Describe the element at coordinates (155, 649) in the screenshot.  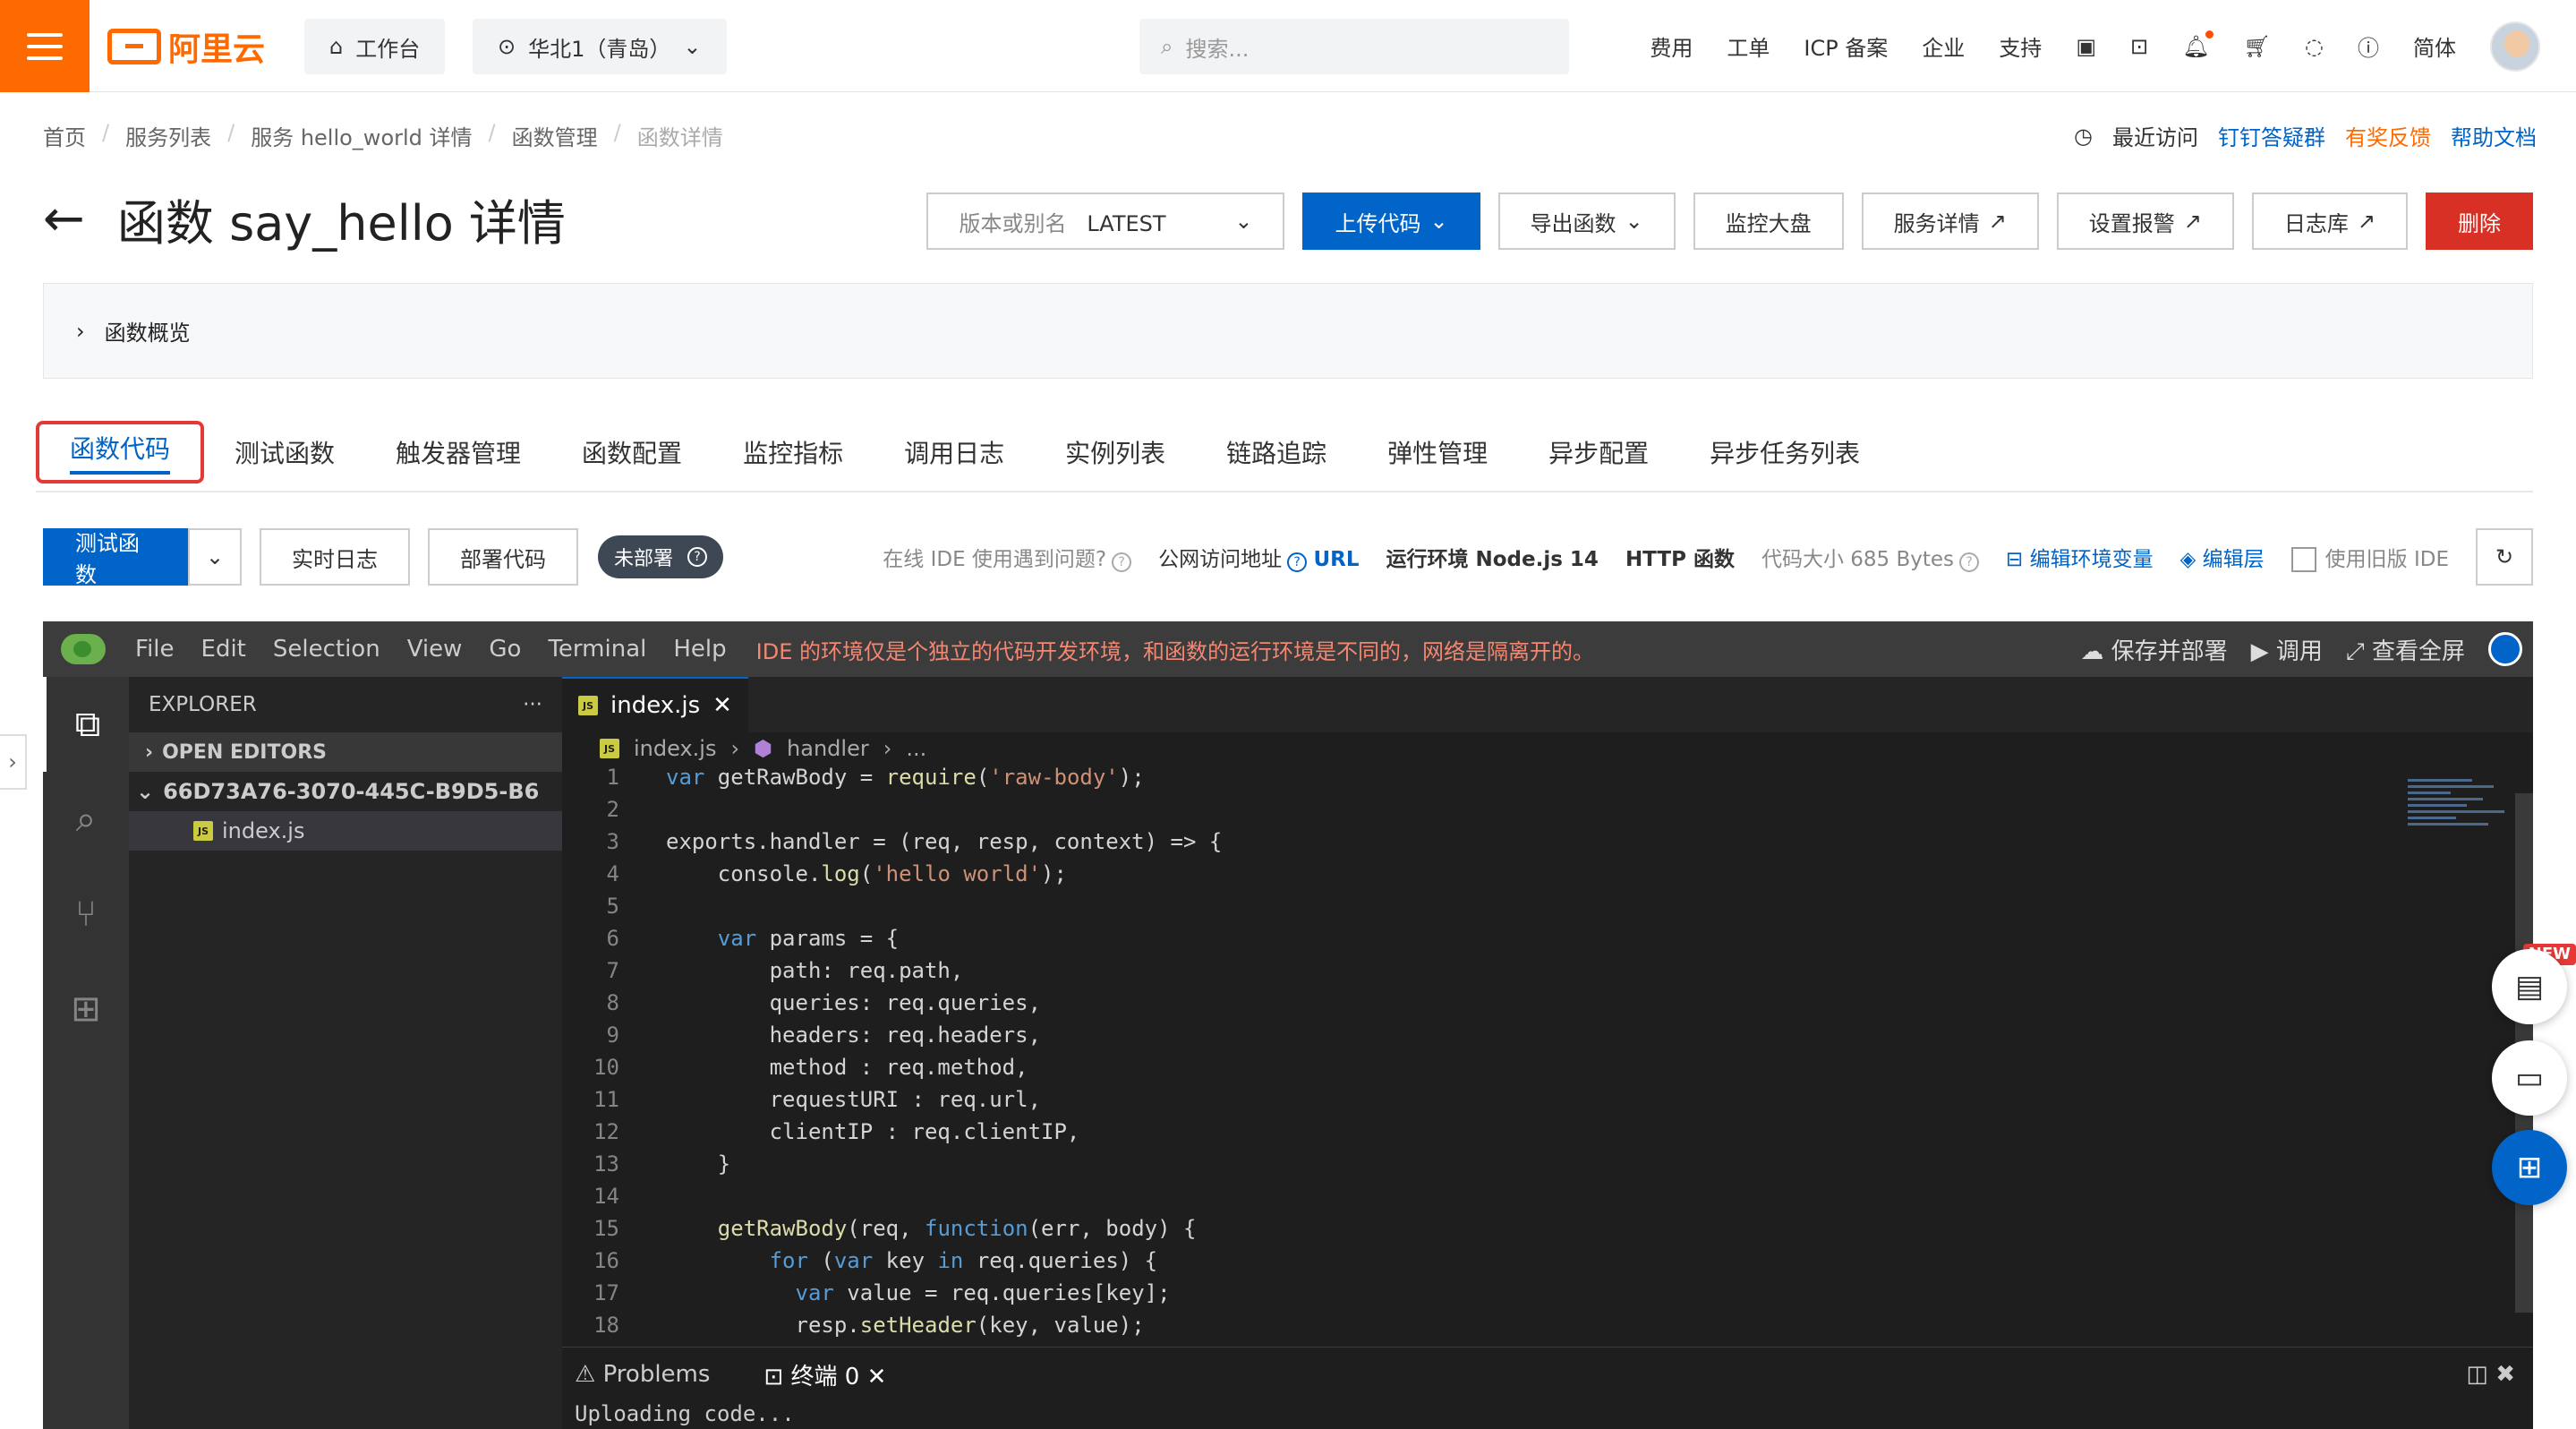
I see `menu-file: File` at that location.